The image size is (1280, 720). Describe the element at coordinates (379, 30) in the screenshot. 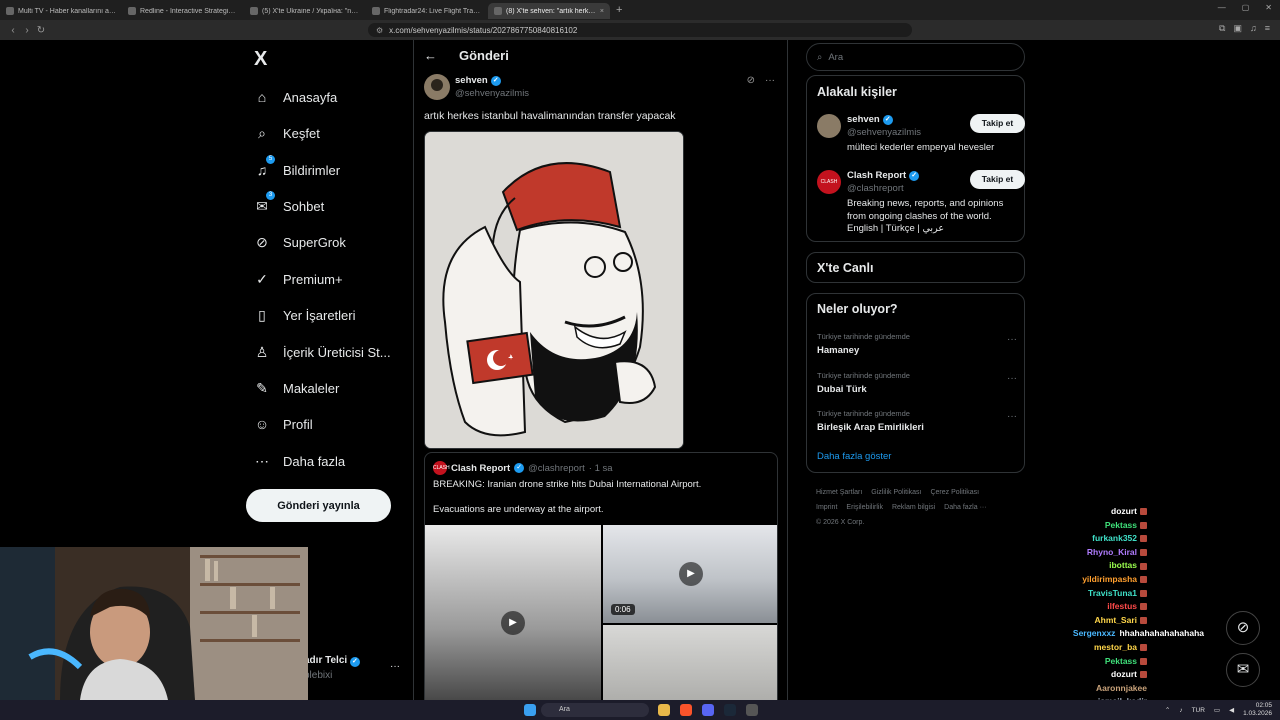

I see `site-info-icon: ⚙` at that location.